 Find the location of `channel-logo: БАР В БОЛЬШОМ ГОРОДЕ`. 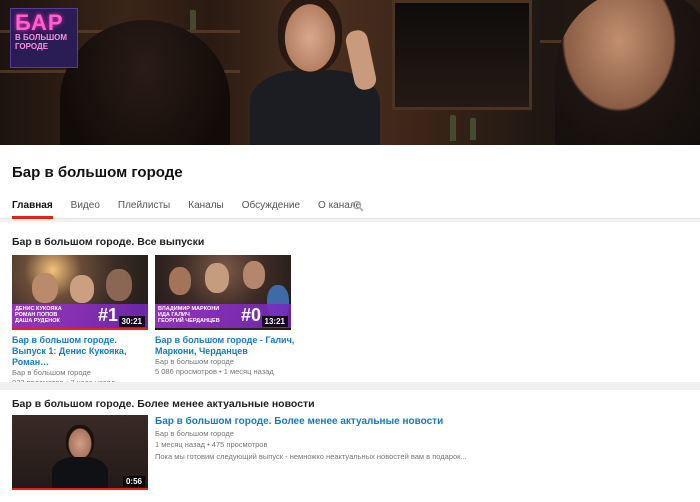

channel-logo: БАР В БОЛЬШОМ ГОРОДЕ is located at coordinates (44, 38).